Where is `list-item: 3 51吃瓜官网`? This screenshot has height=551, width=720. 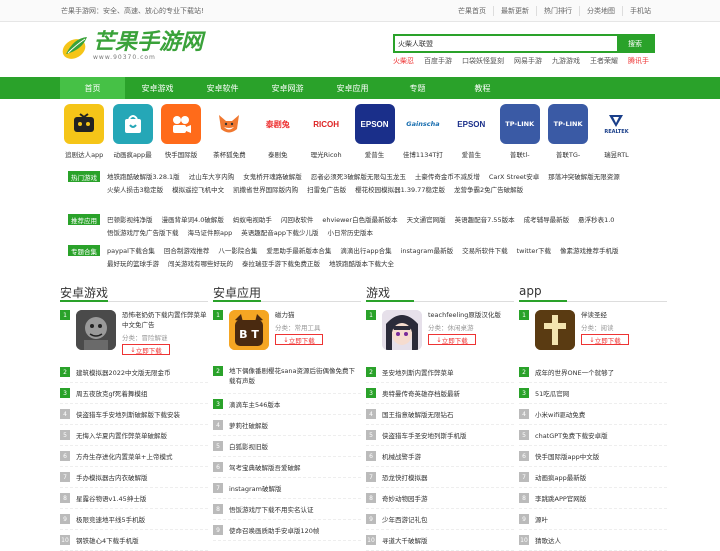
list-item: 3 51吃瓜官网 is located at coordinates (593, 393).